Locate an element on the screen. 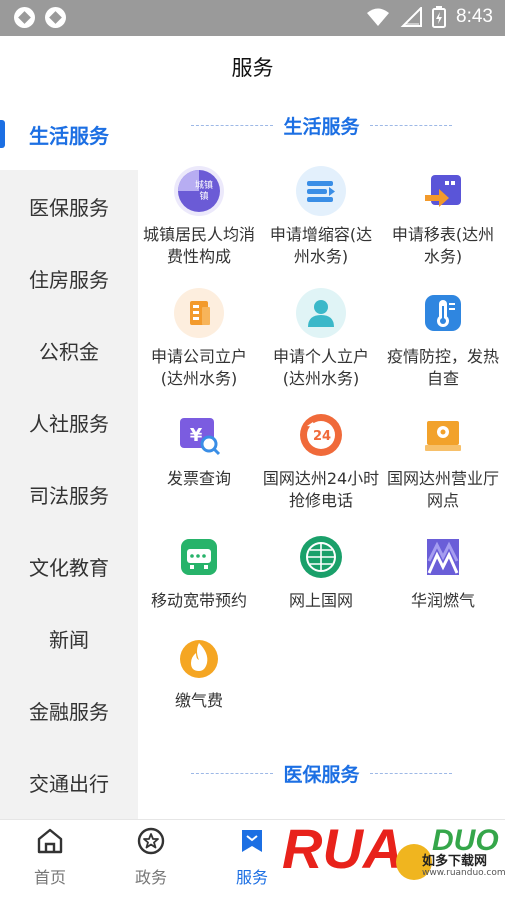  router-icon is located at coordinates (199, 557).